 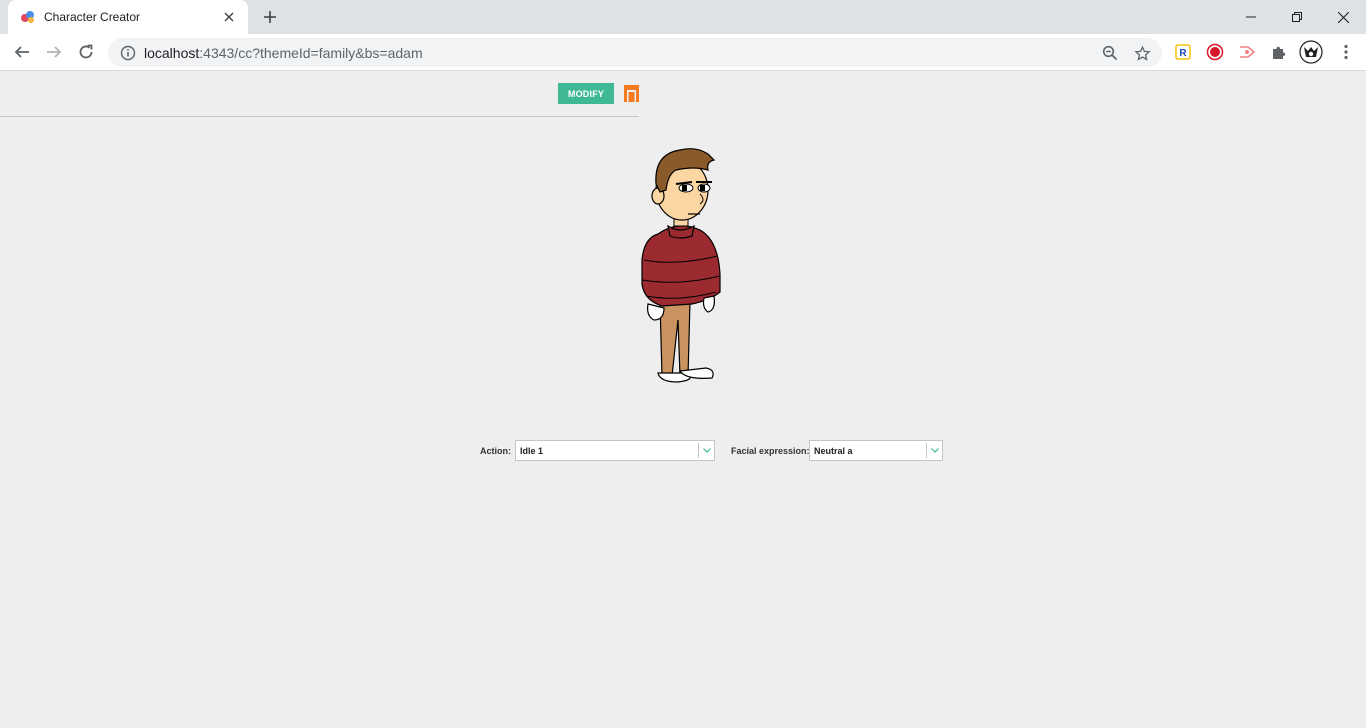 What do you see at coordinates (54, 52) in the screenshot?
I see `forward-icon` at bounding box center [54, 52].